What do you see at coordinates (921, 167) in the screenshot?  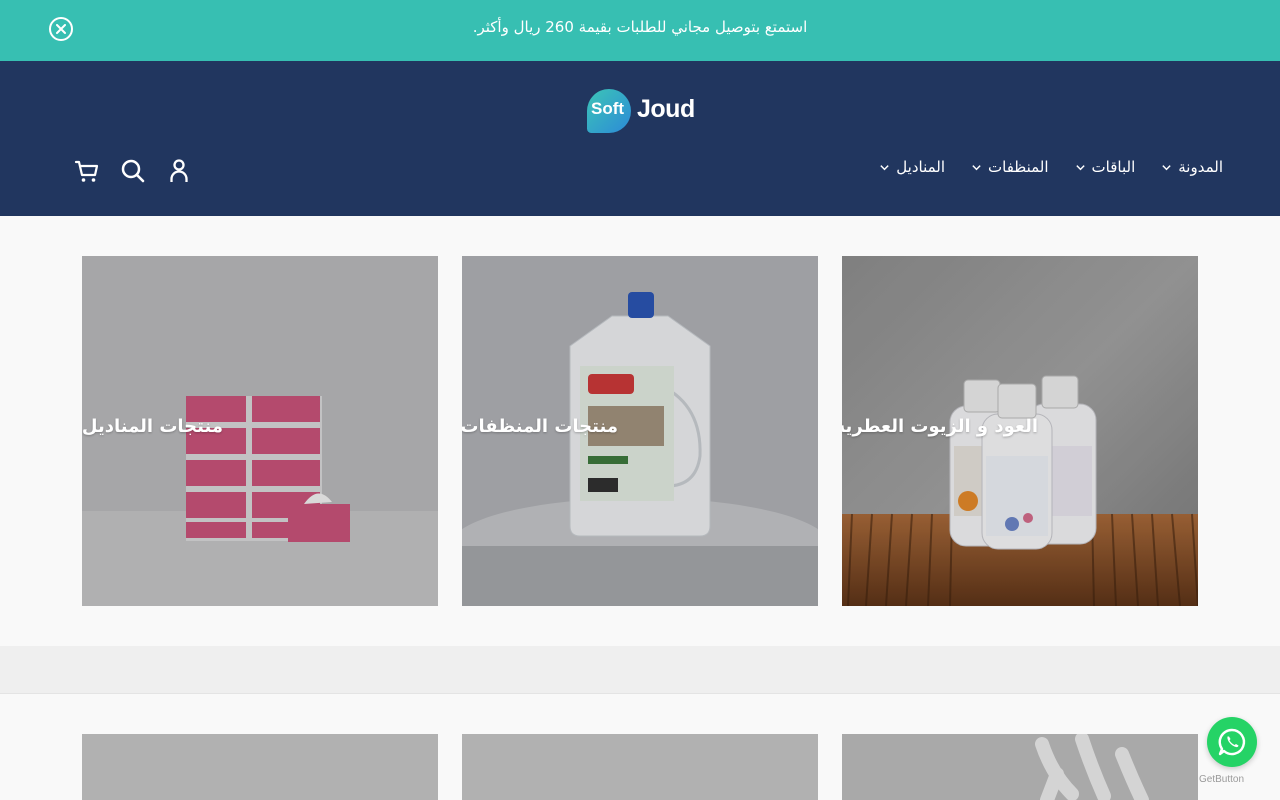 I see `nav-item-label: المناديل` at bounding box center [921, 167].